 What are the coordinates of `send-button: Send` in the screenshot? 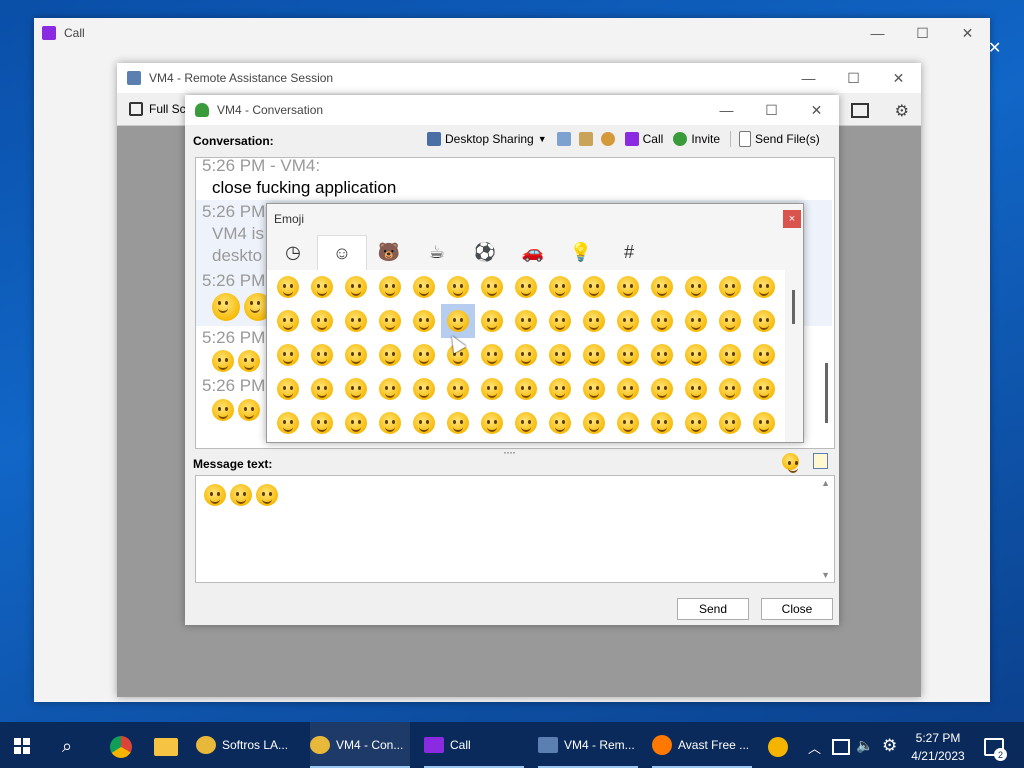 It's located at (713, 609).